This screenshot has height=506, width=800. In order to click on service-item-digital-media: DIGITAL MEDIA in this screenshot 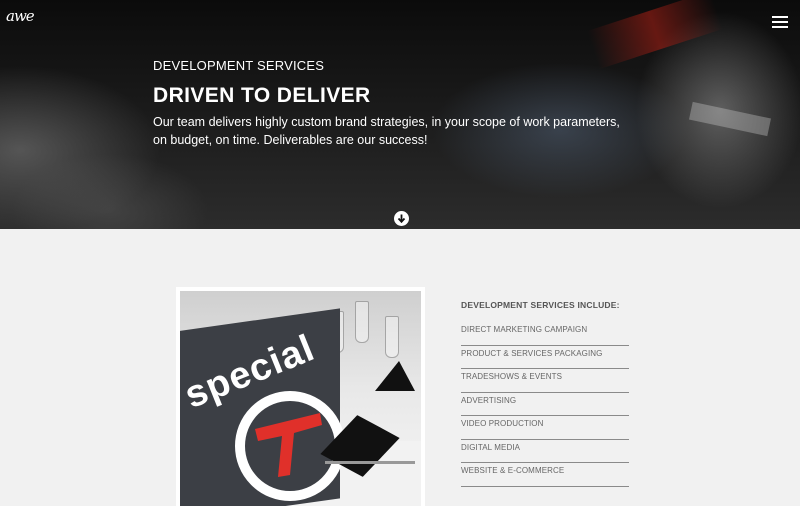, I will do `click(545, 451)`.